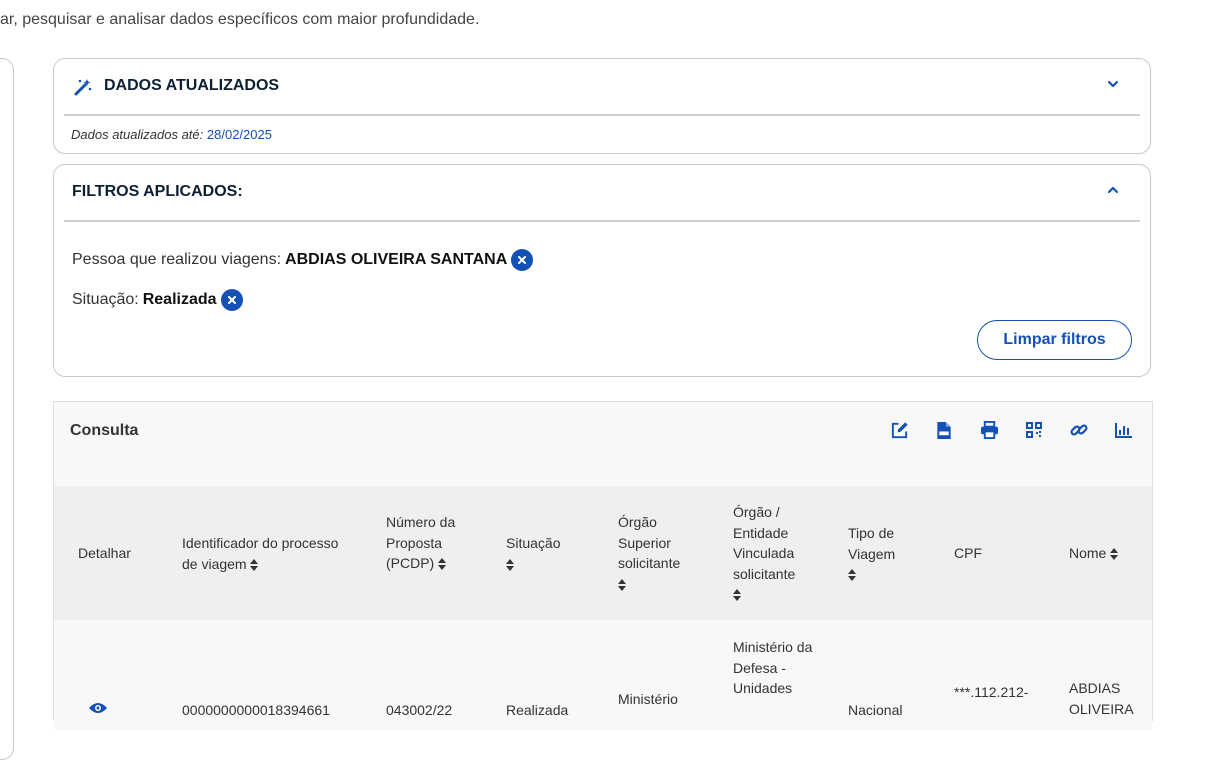 This screenshot has width=1220, height=760. Describe the element at coordinates (7, 409) in the screenshot. I see `left-side-panel` at that location.